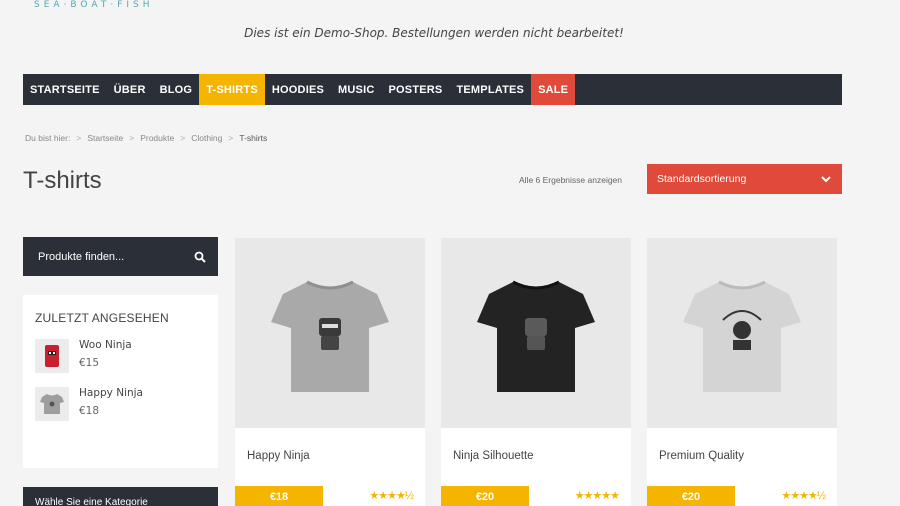 The width and height of the screenshot is (900, 506). What do you see at coordinates (493, 456) in the screenshot?
I see `product-name: Ninja Silhouette` at bounding box center [493, 456].